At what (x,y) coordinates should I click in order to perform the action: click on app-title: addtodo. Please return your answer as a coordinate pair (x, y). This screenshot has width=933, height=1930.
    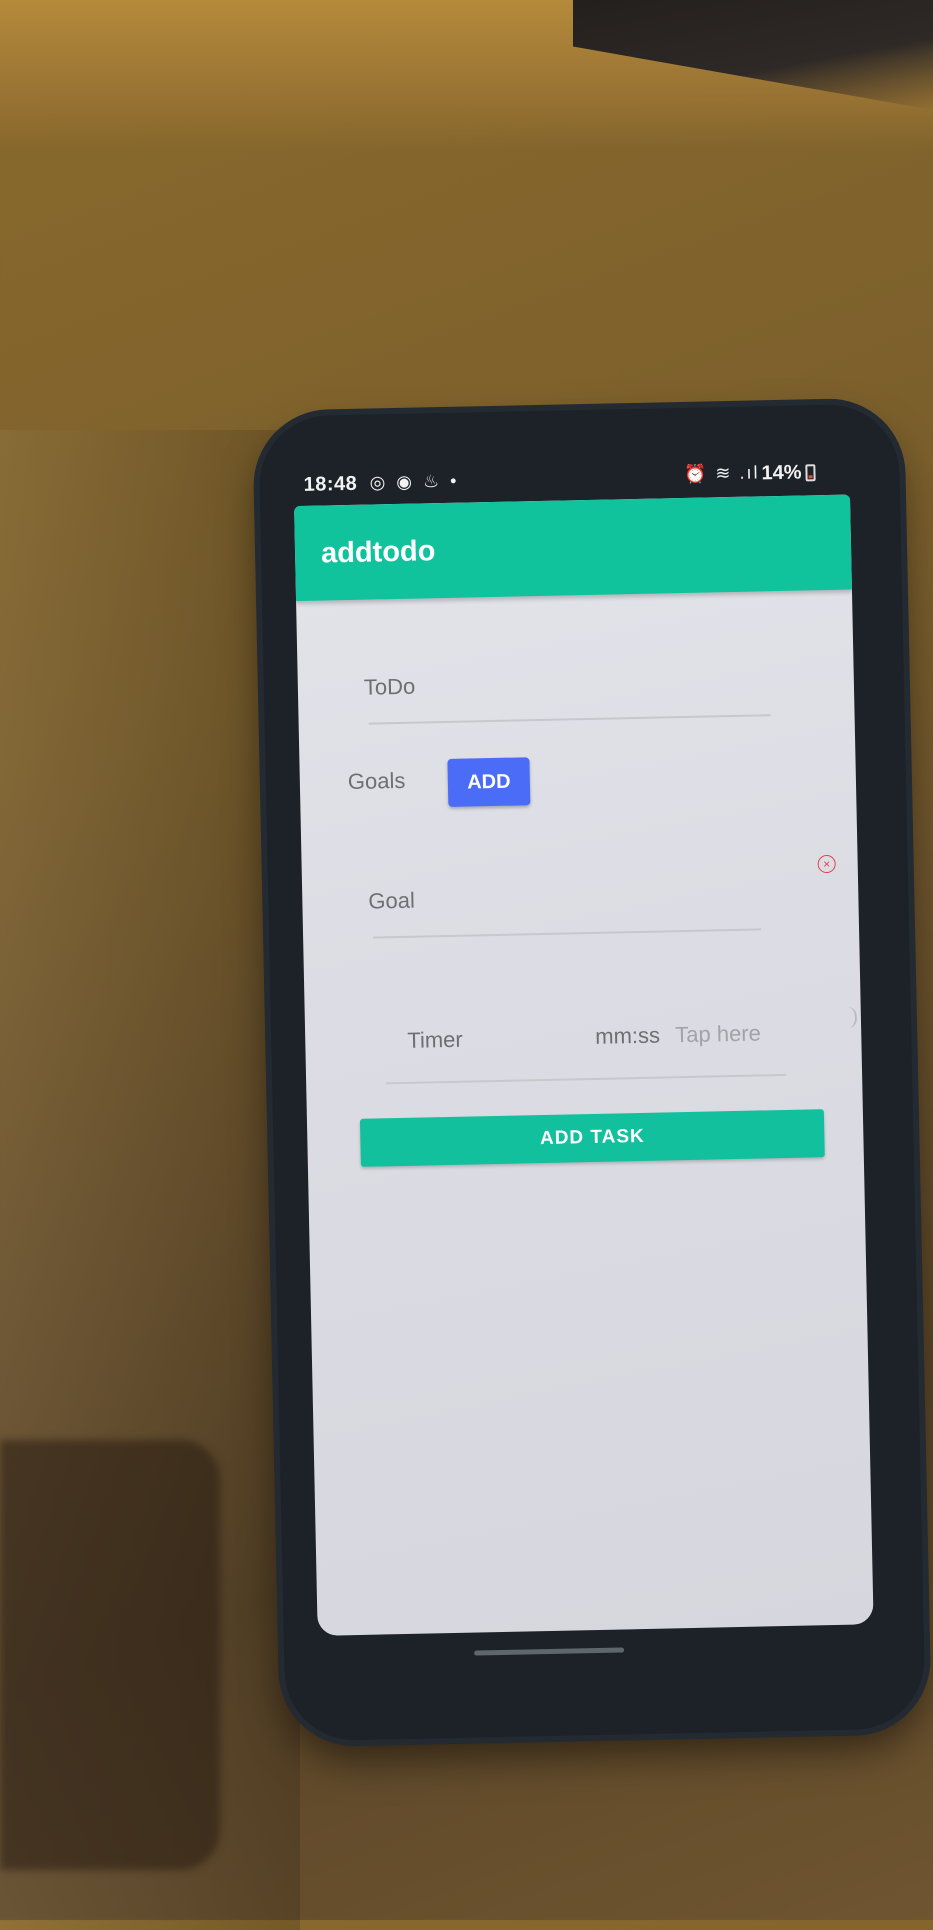
    Looking at the image, I should click on (378, 552).